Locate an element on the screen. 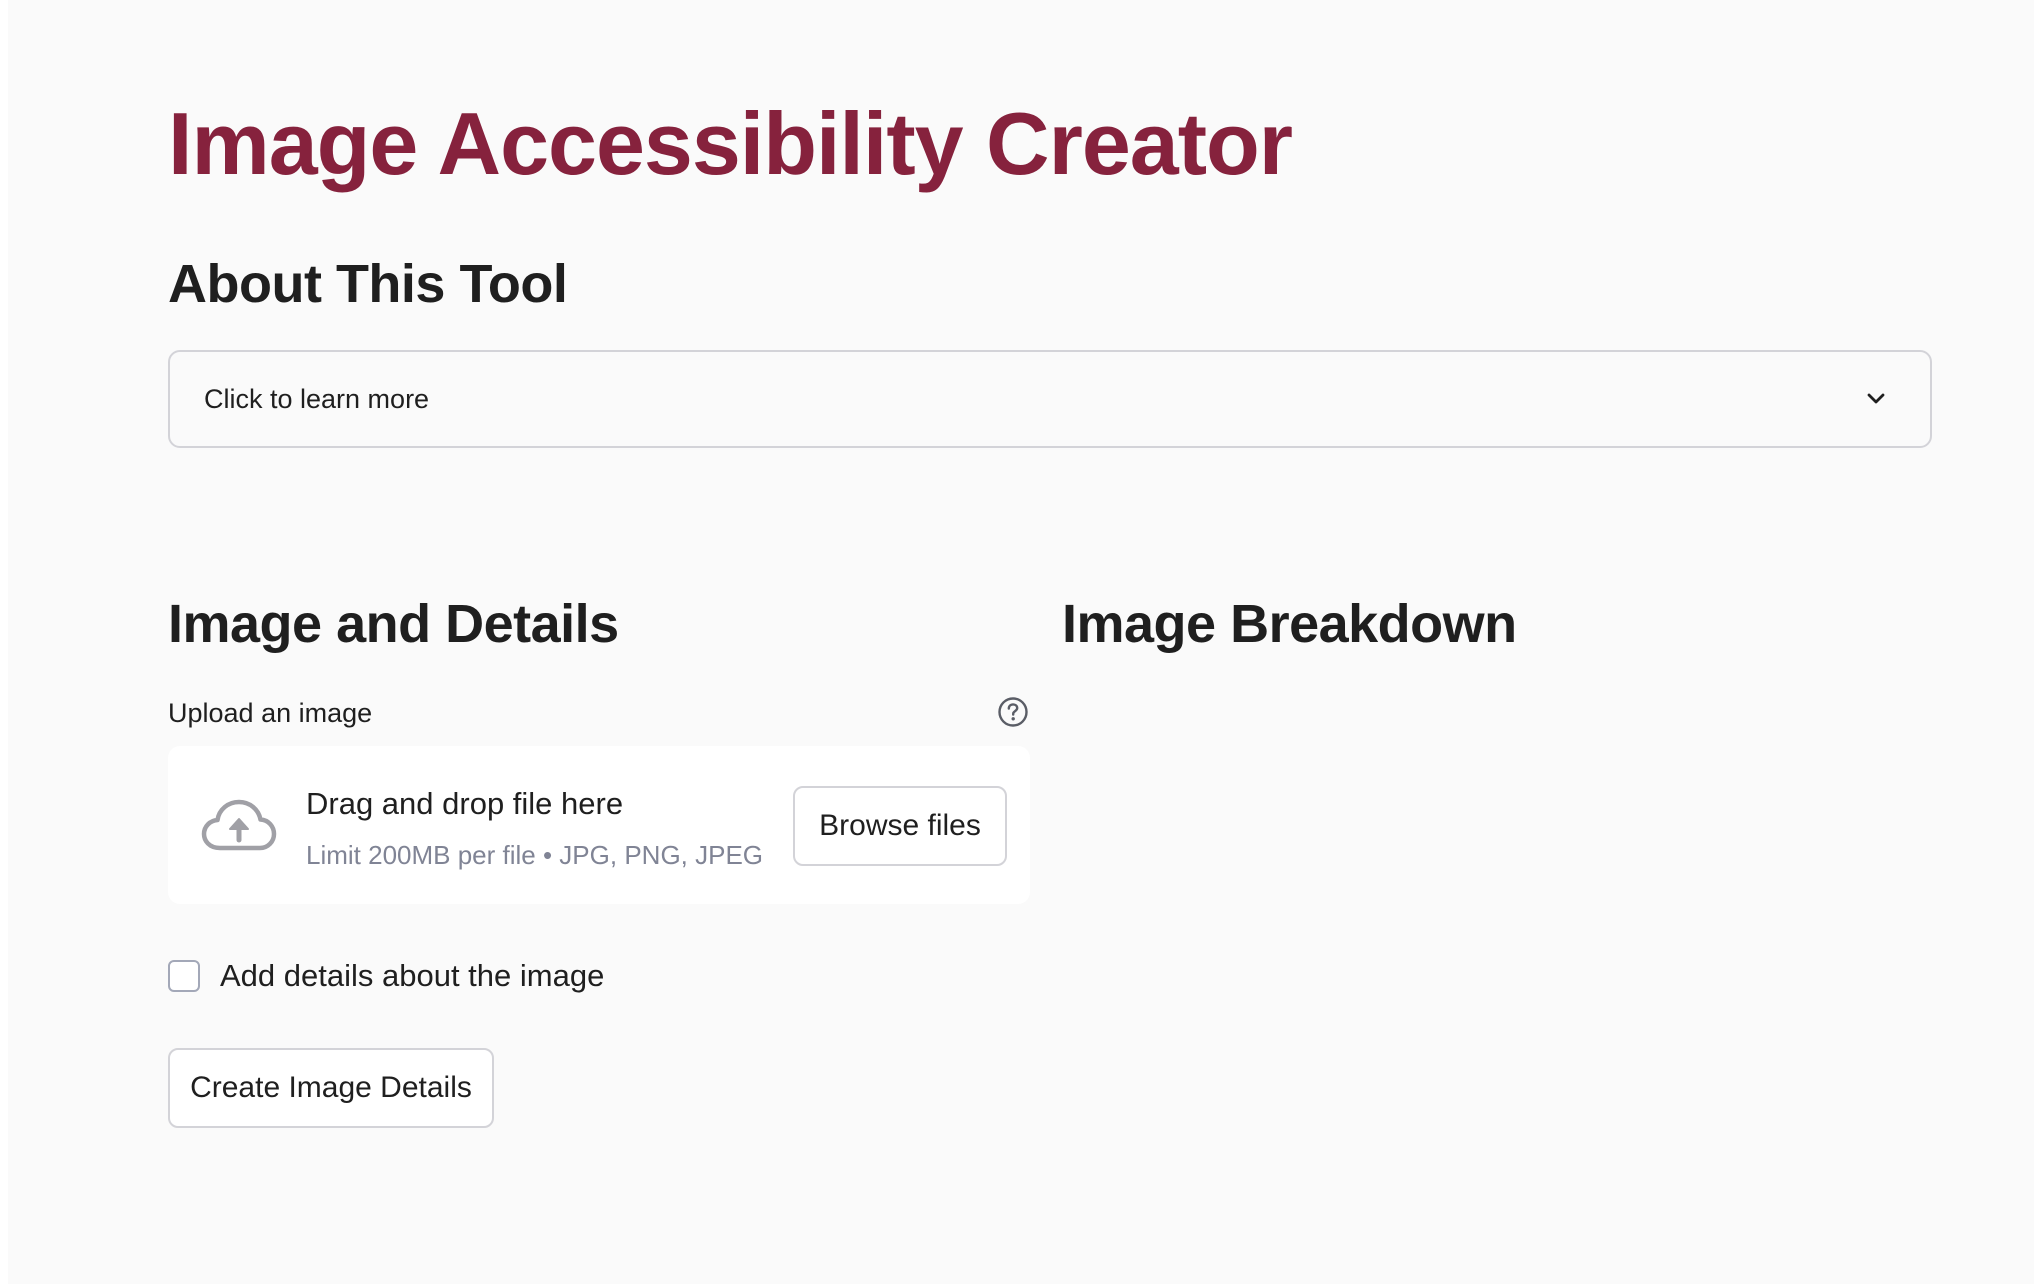  upload-label: Upload an image is located at coordinates (270, 713).